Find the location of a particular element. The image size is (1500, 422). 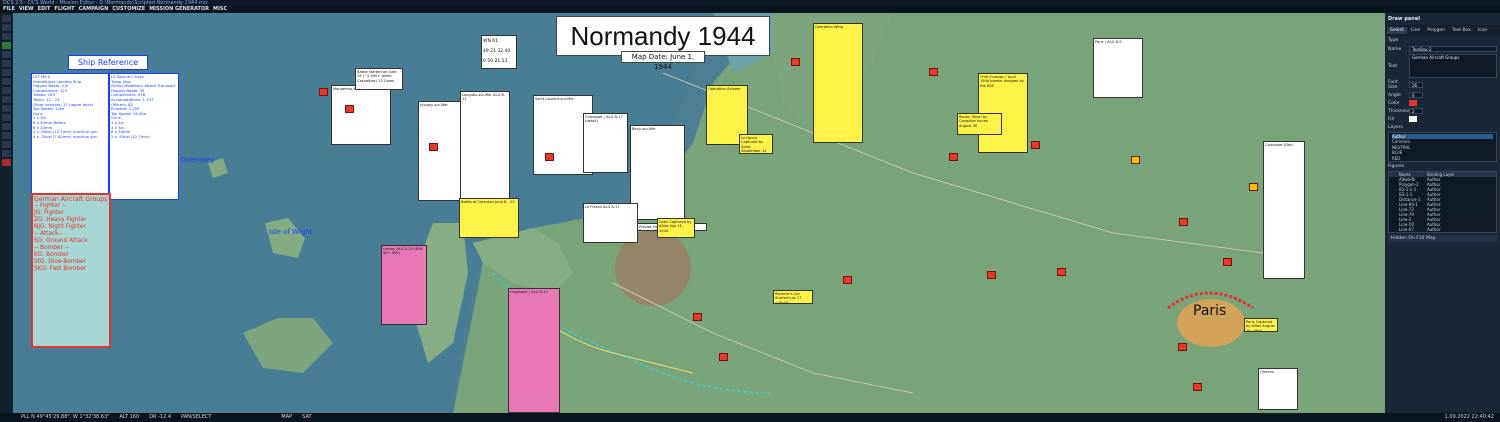

tool-options-icon is located at coordinates (6, 27).